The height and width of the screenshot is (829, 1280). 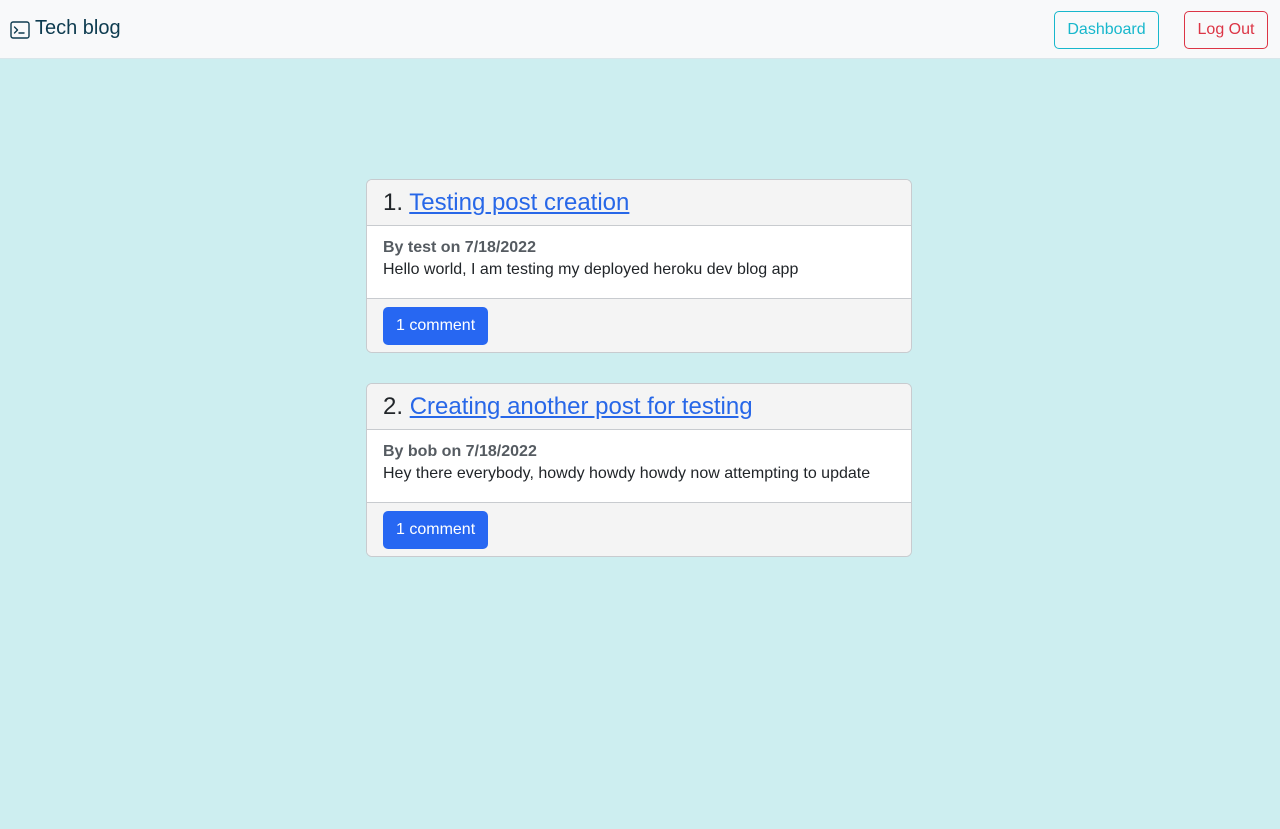 What do you see at coordinates (519, 202) in the screenshot?
I see `post-title-link: Testing post creation` at bounding box center [519, 202].